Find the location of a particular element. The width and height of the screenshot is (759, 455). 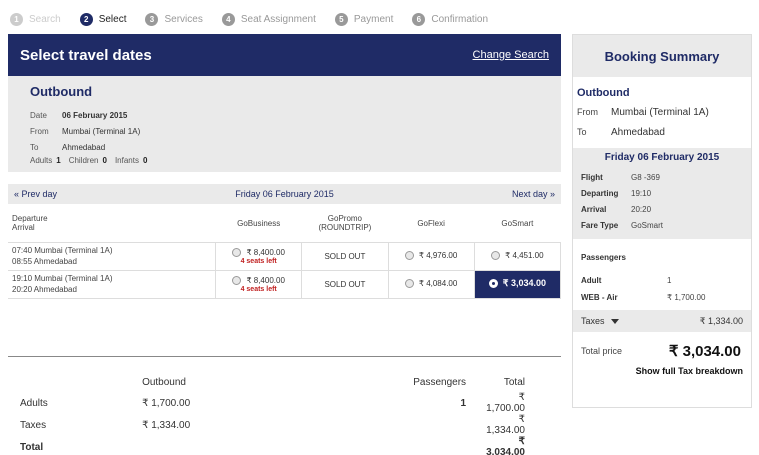

gopromo-header: GoPromo (ROUNDTRIP) is located at coordinates (345, 223).